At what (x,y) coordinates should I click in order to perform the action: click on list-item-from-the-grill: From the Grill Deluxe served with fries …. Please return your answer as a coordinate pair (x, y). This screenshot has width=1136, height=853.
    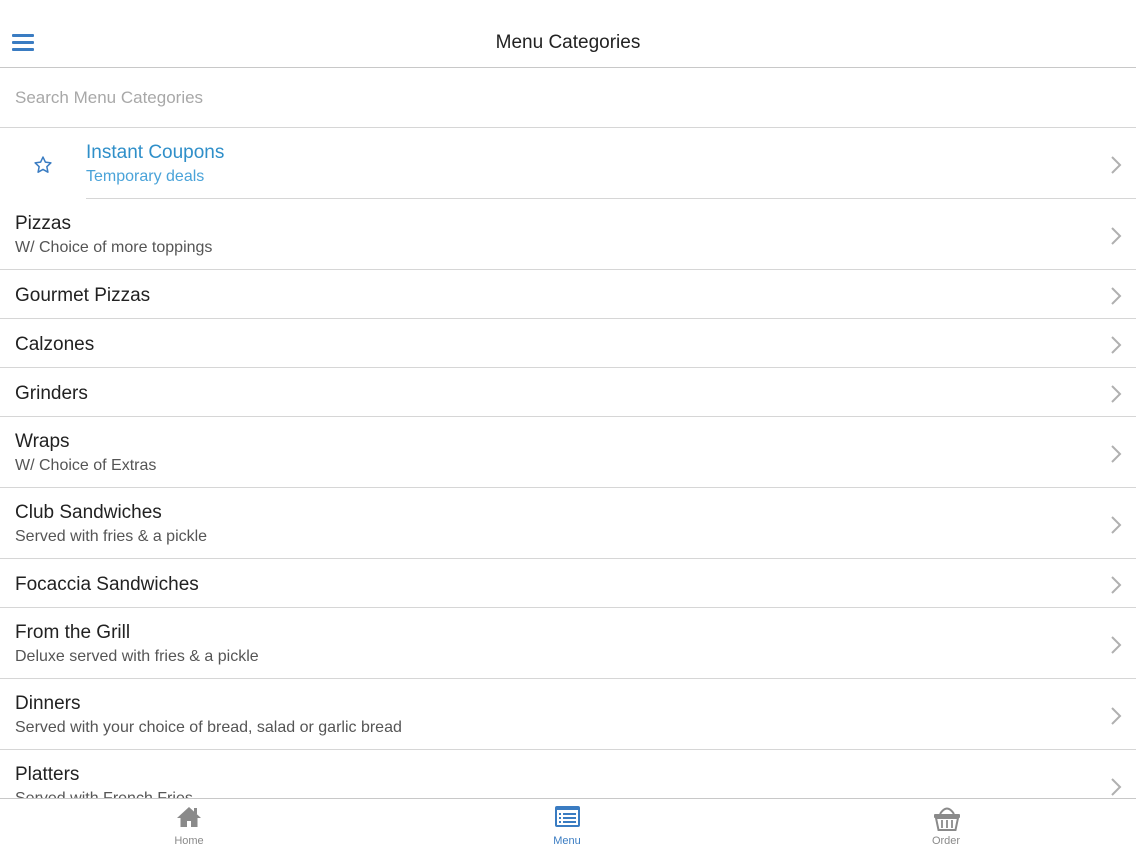
    Looking at the image, I should click on (568, 643).